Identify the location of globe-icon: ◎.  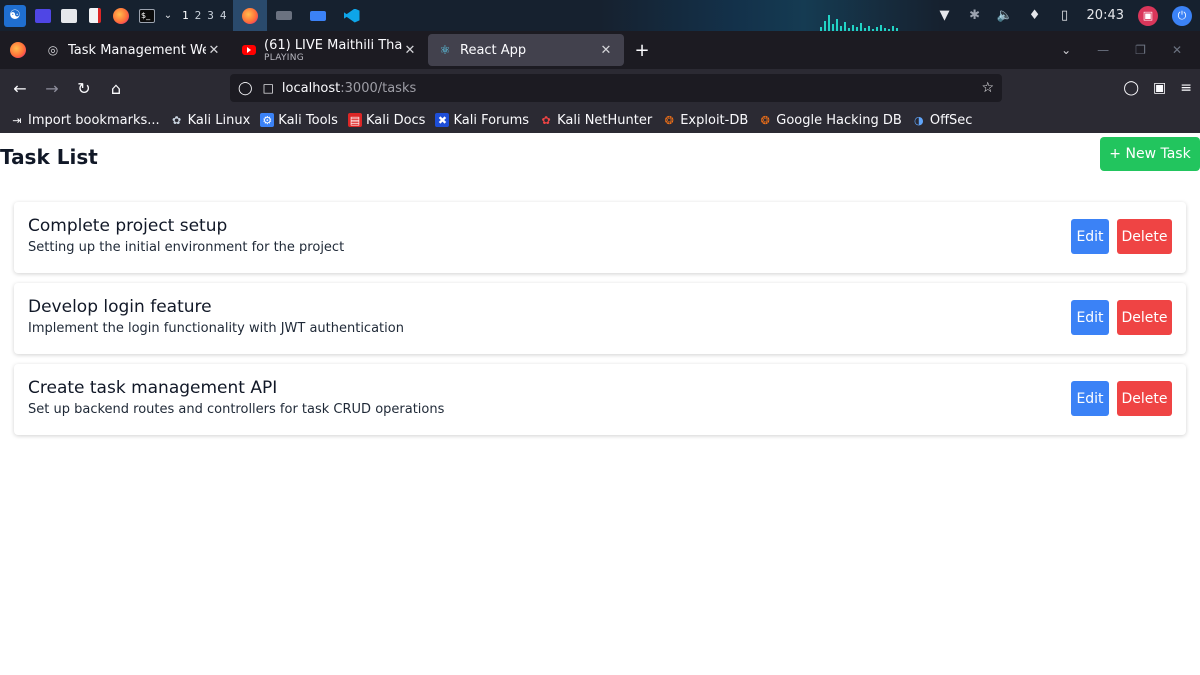
(53, 50).